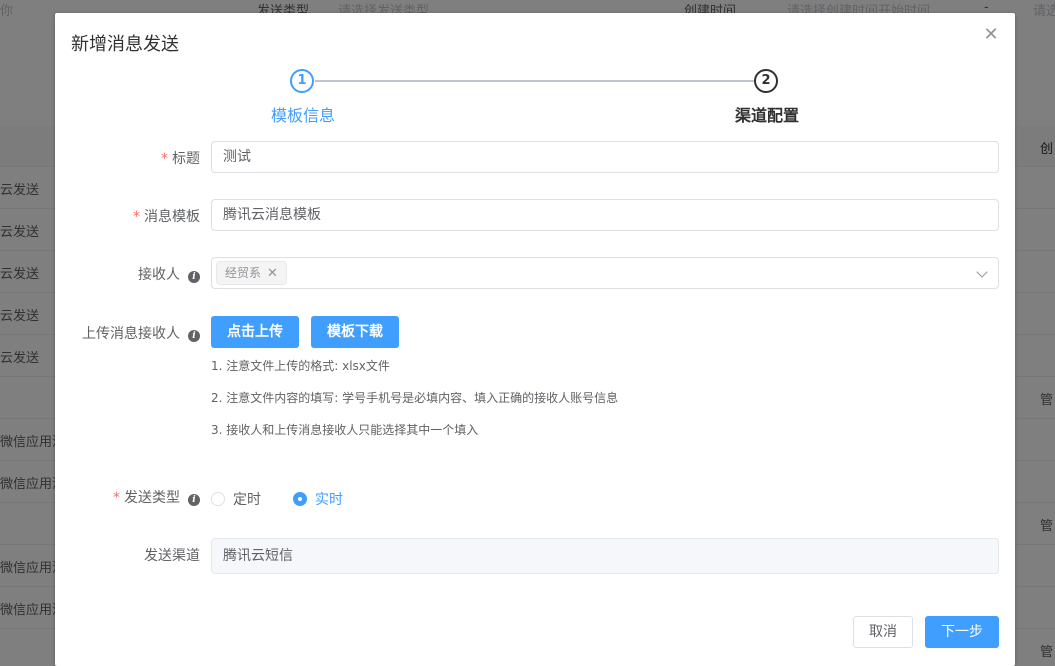  I want to click on template-label: * 消息模板, so click(166, 217).